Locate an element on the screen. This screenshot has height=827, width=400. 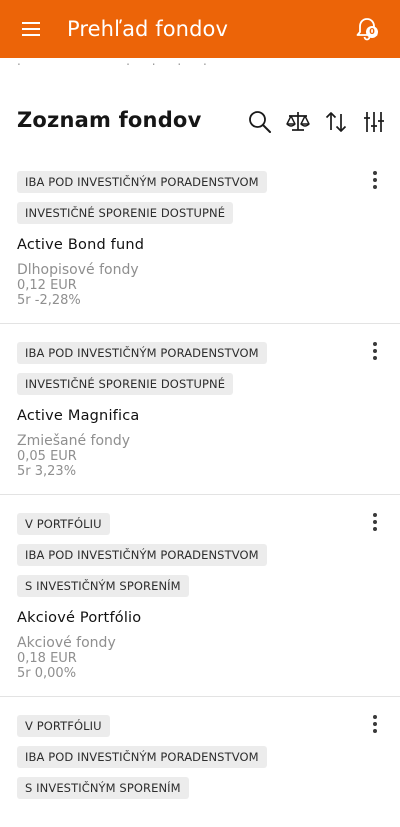
clipped-text: . ˇ ˇ ˇ . . . . is located at coordinates (116, 63).